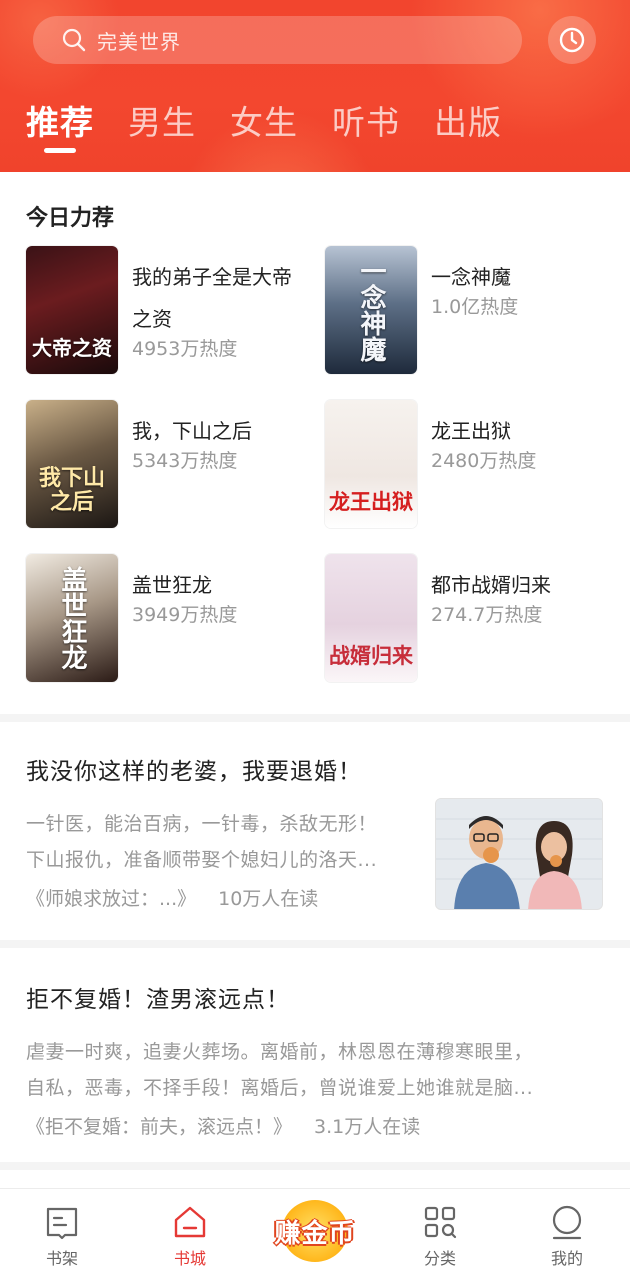  What do you see at coordinates (202, 824) in the screenshot?
I see `feature-description: 一针医，能治百病，一针毒，杀敌无形！` at bounding box center [202, 824].